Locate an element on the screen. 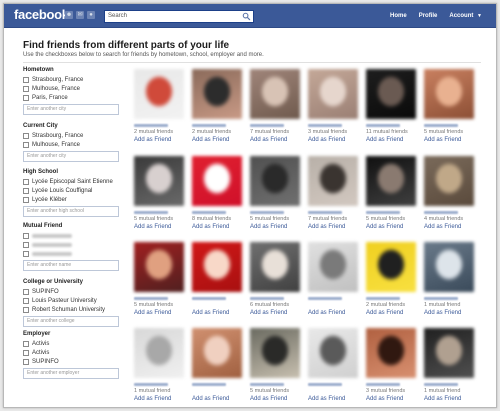  filter-add-input: Enter another college is located at coordinates (71, 321).